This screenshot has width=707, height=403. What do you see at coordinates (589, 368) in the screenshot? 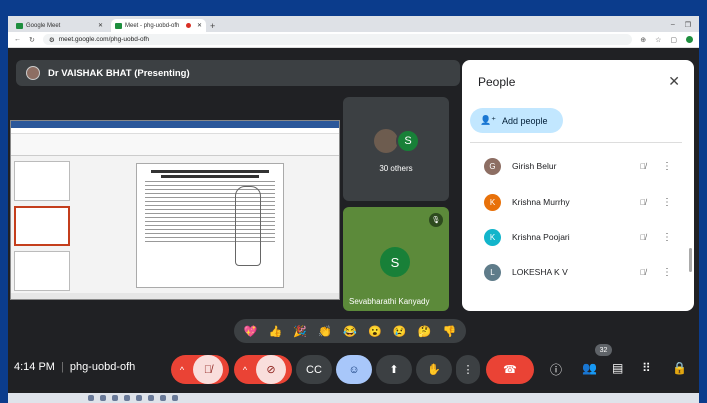
I see `people-icon: 👥` at bounding box center [589, 368].